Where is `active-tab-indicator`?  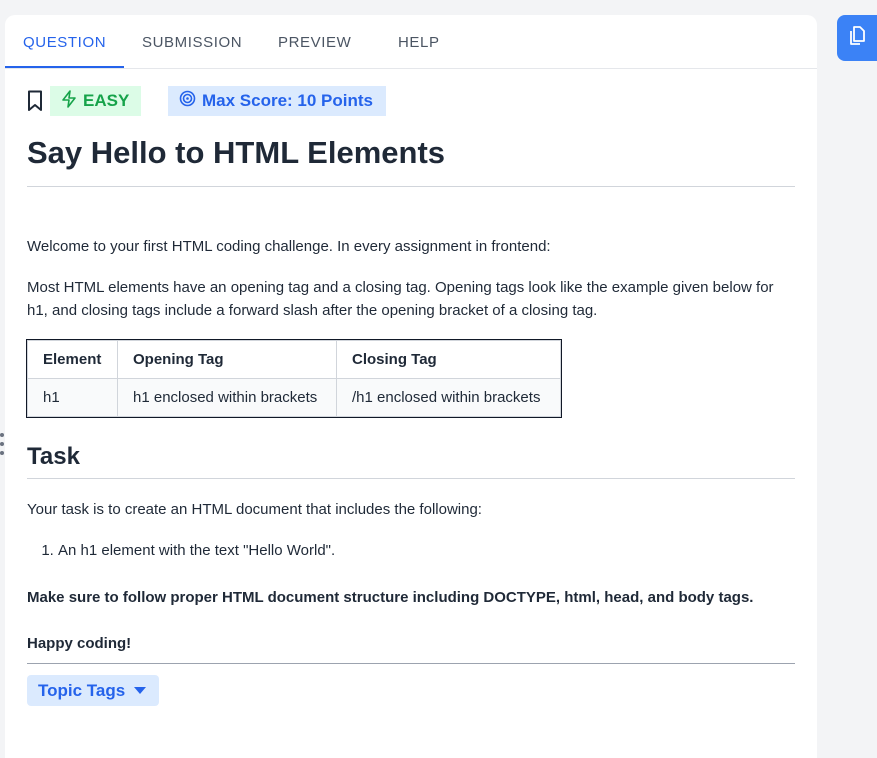 active-tab-indicator is located at coordinates (64, 67).